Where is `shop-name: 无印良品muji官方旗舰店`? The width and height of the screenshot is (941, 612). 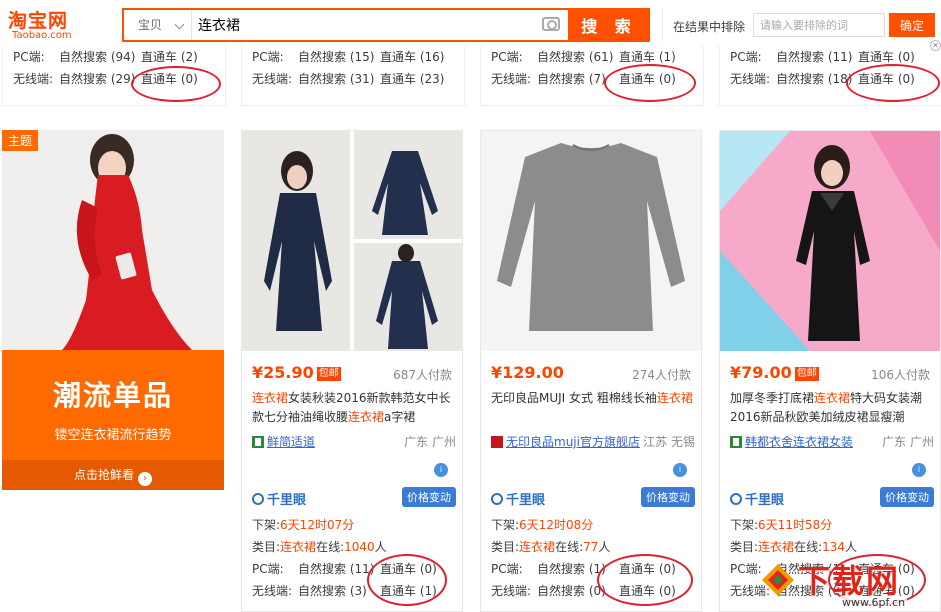 shop-name: 无印良品muji官方旗舰店 is located at coordinates (573, 442).